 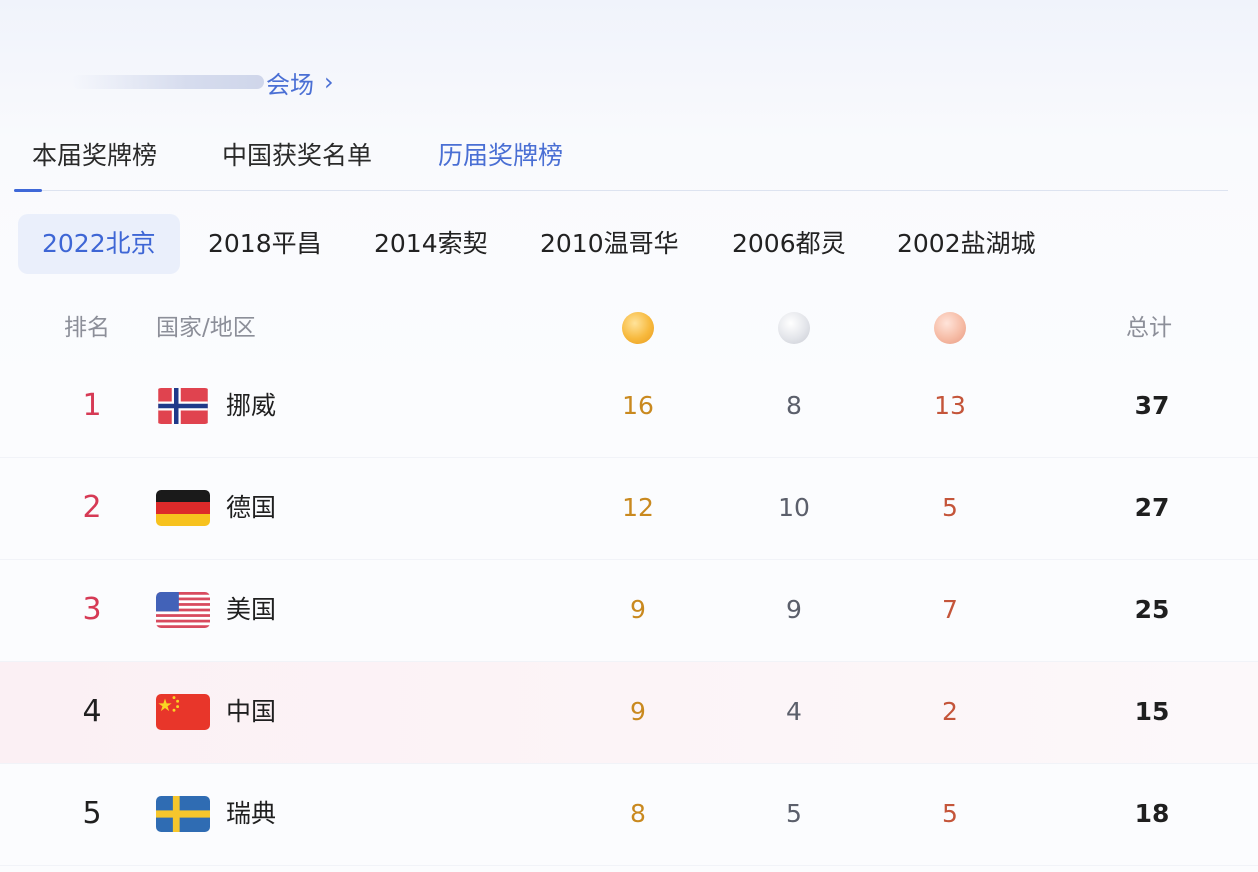 I want to click on country-name: 美国, so click(x=251, y=609).